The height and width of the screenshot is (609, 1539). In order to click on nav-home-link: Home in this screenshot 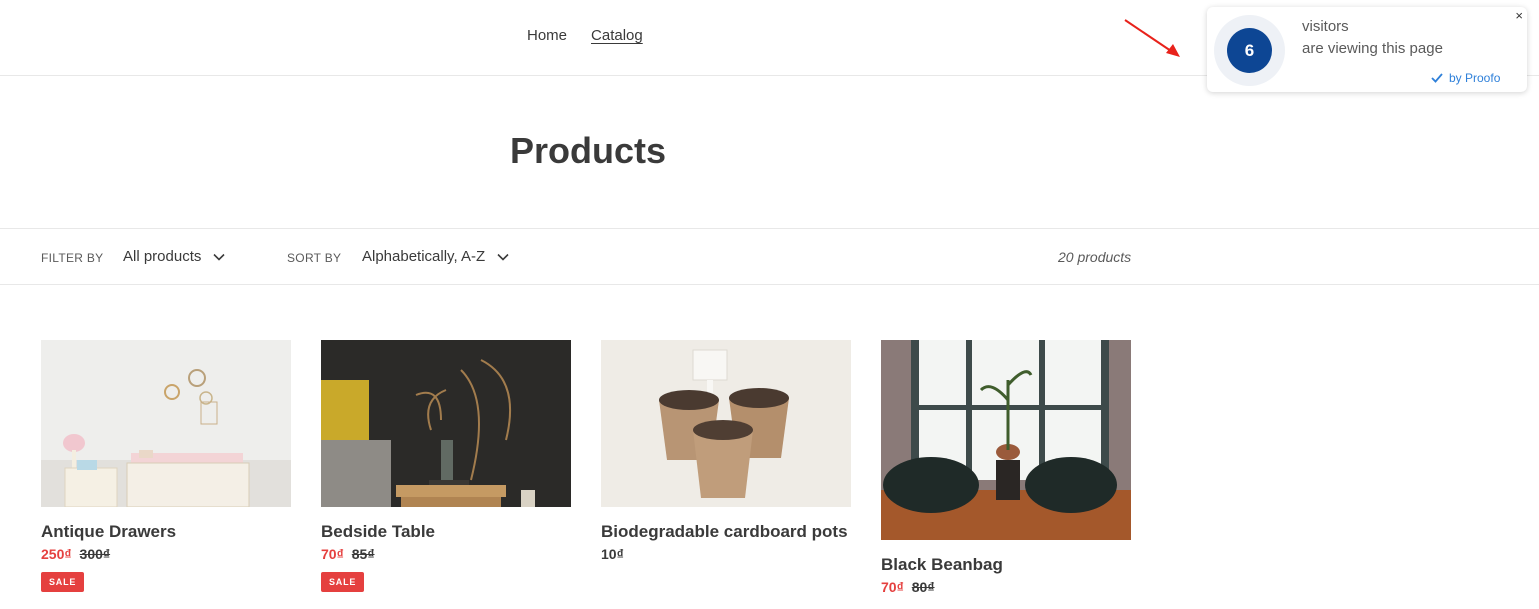, I will do `click(547, 35)`.